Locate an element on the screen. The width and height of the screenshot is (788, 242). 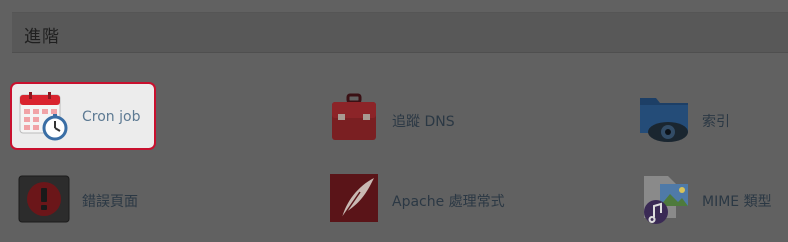
error-pages-link: 錯誤頁面 is located at coordinates (87, 196).